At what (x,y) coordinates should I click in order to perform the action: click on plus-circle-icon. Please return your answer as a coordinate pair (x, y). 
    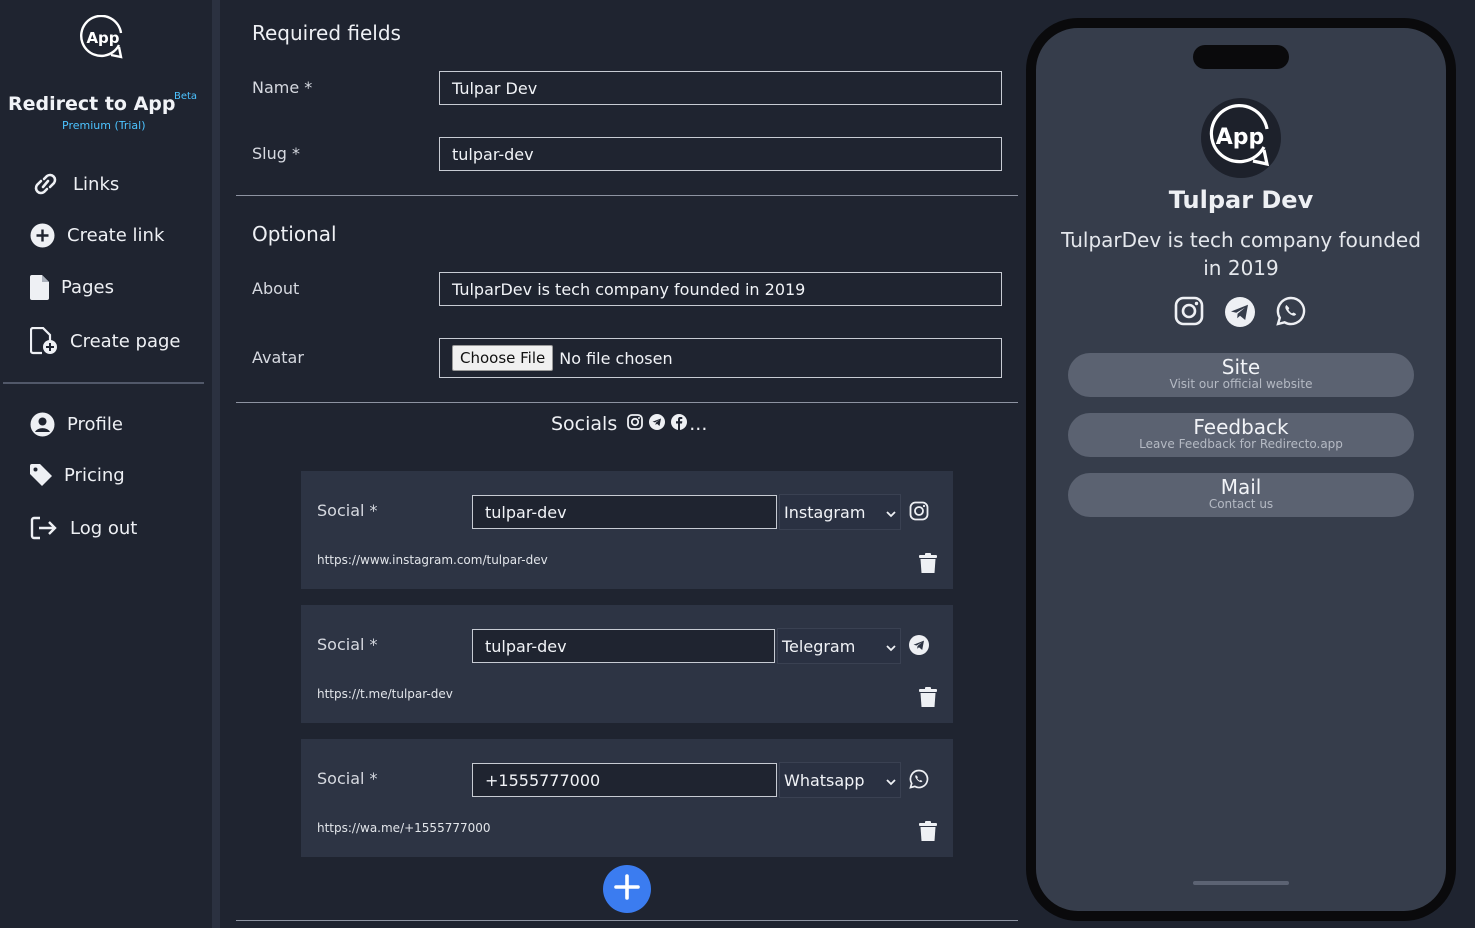
    Looking at the image, I should click on (42, 235).